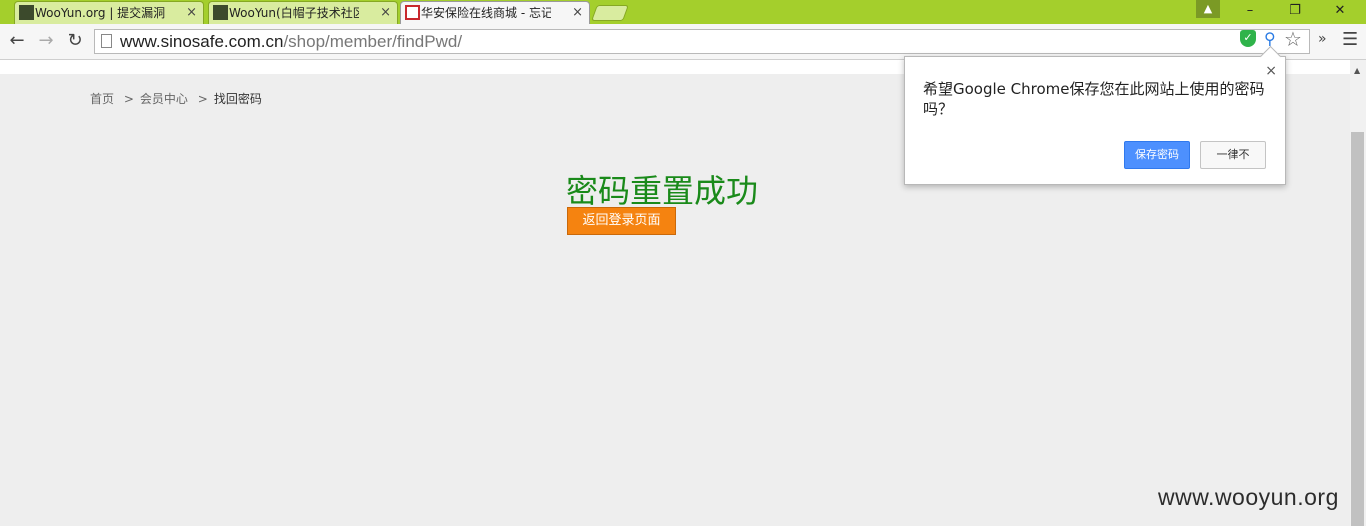 Image resolution: width=1366 pixels, height=526 pixels. What do you see at coordinates (486, 13) in the screenshot?
I see `tab-label: 华安保险在线商城 - 忘记密` at bounding box center [486, 13].